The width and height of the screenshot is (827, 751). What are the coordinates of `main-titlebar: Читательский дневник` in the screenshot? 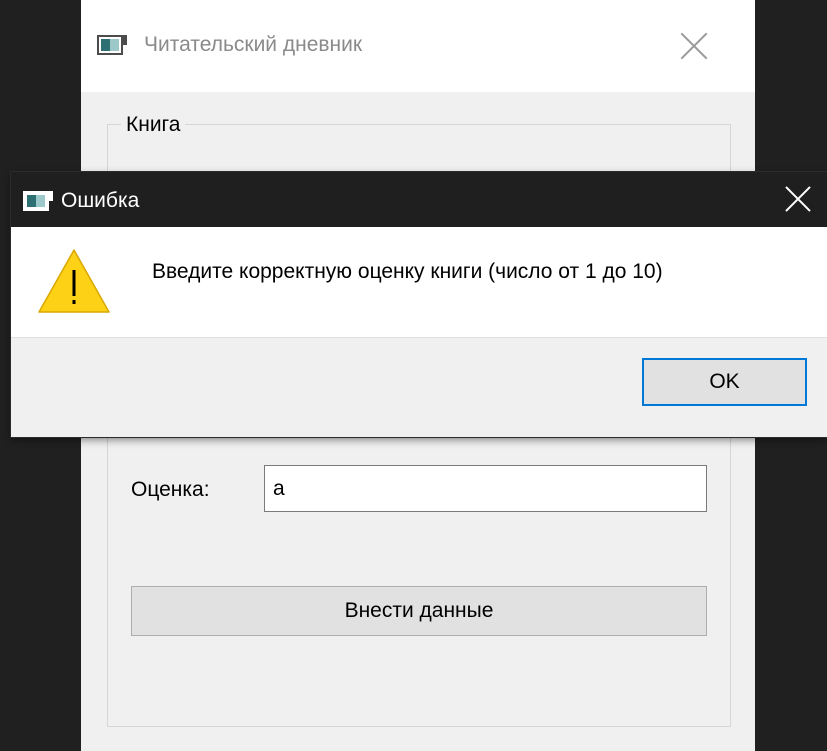 It's located at (418, 46).